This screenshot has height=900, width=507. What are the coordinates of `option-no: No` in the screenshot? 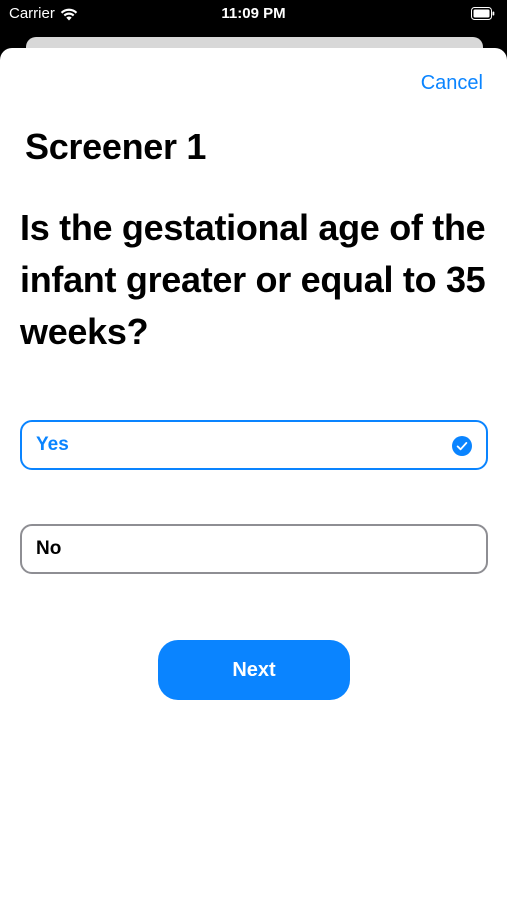 It's located at (254, 549).